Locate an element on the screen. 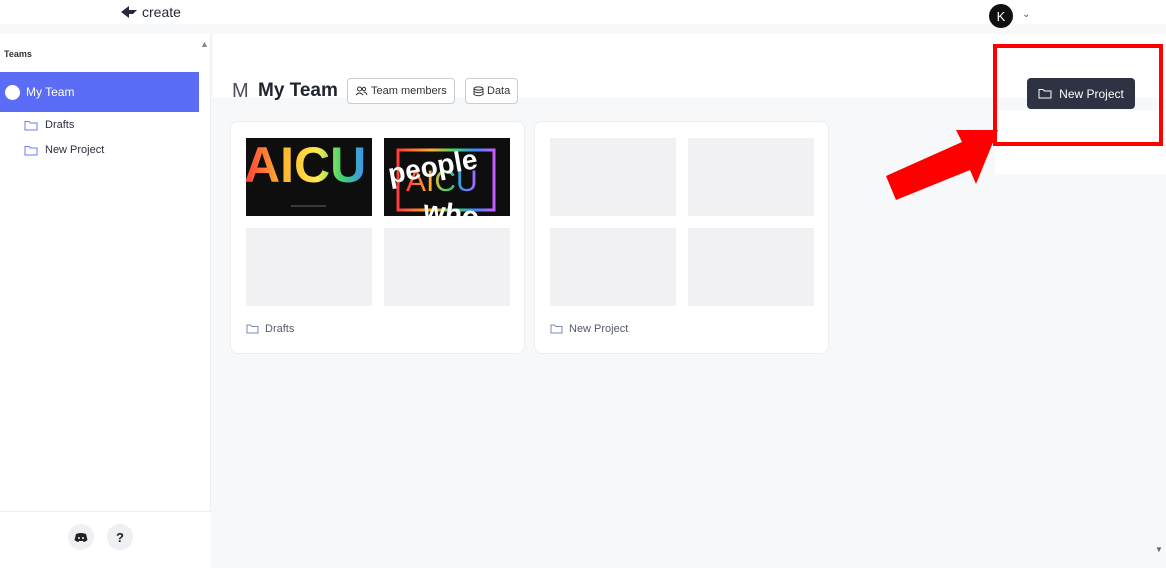 The image size is (1166, 568). help-button: ? is located at coordinates (120, 537).